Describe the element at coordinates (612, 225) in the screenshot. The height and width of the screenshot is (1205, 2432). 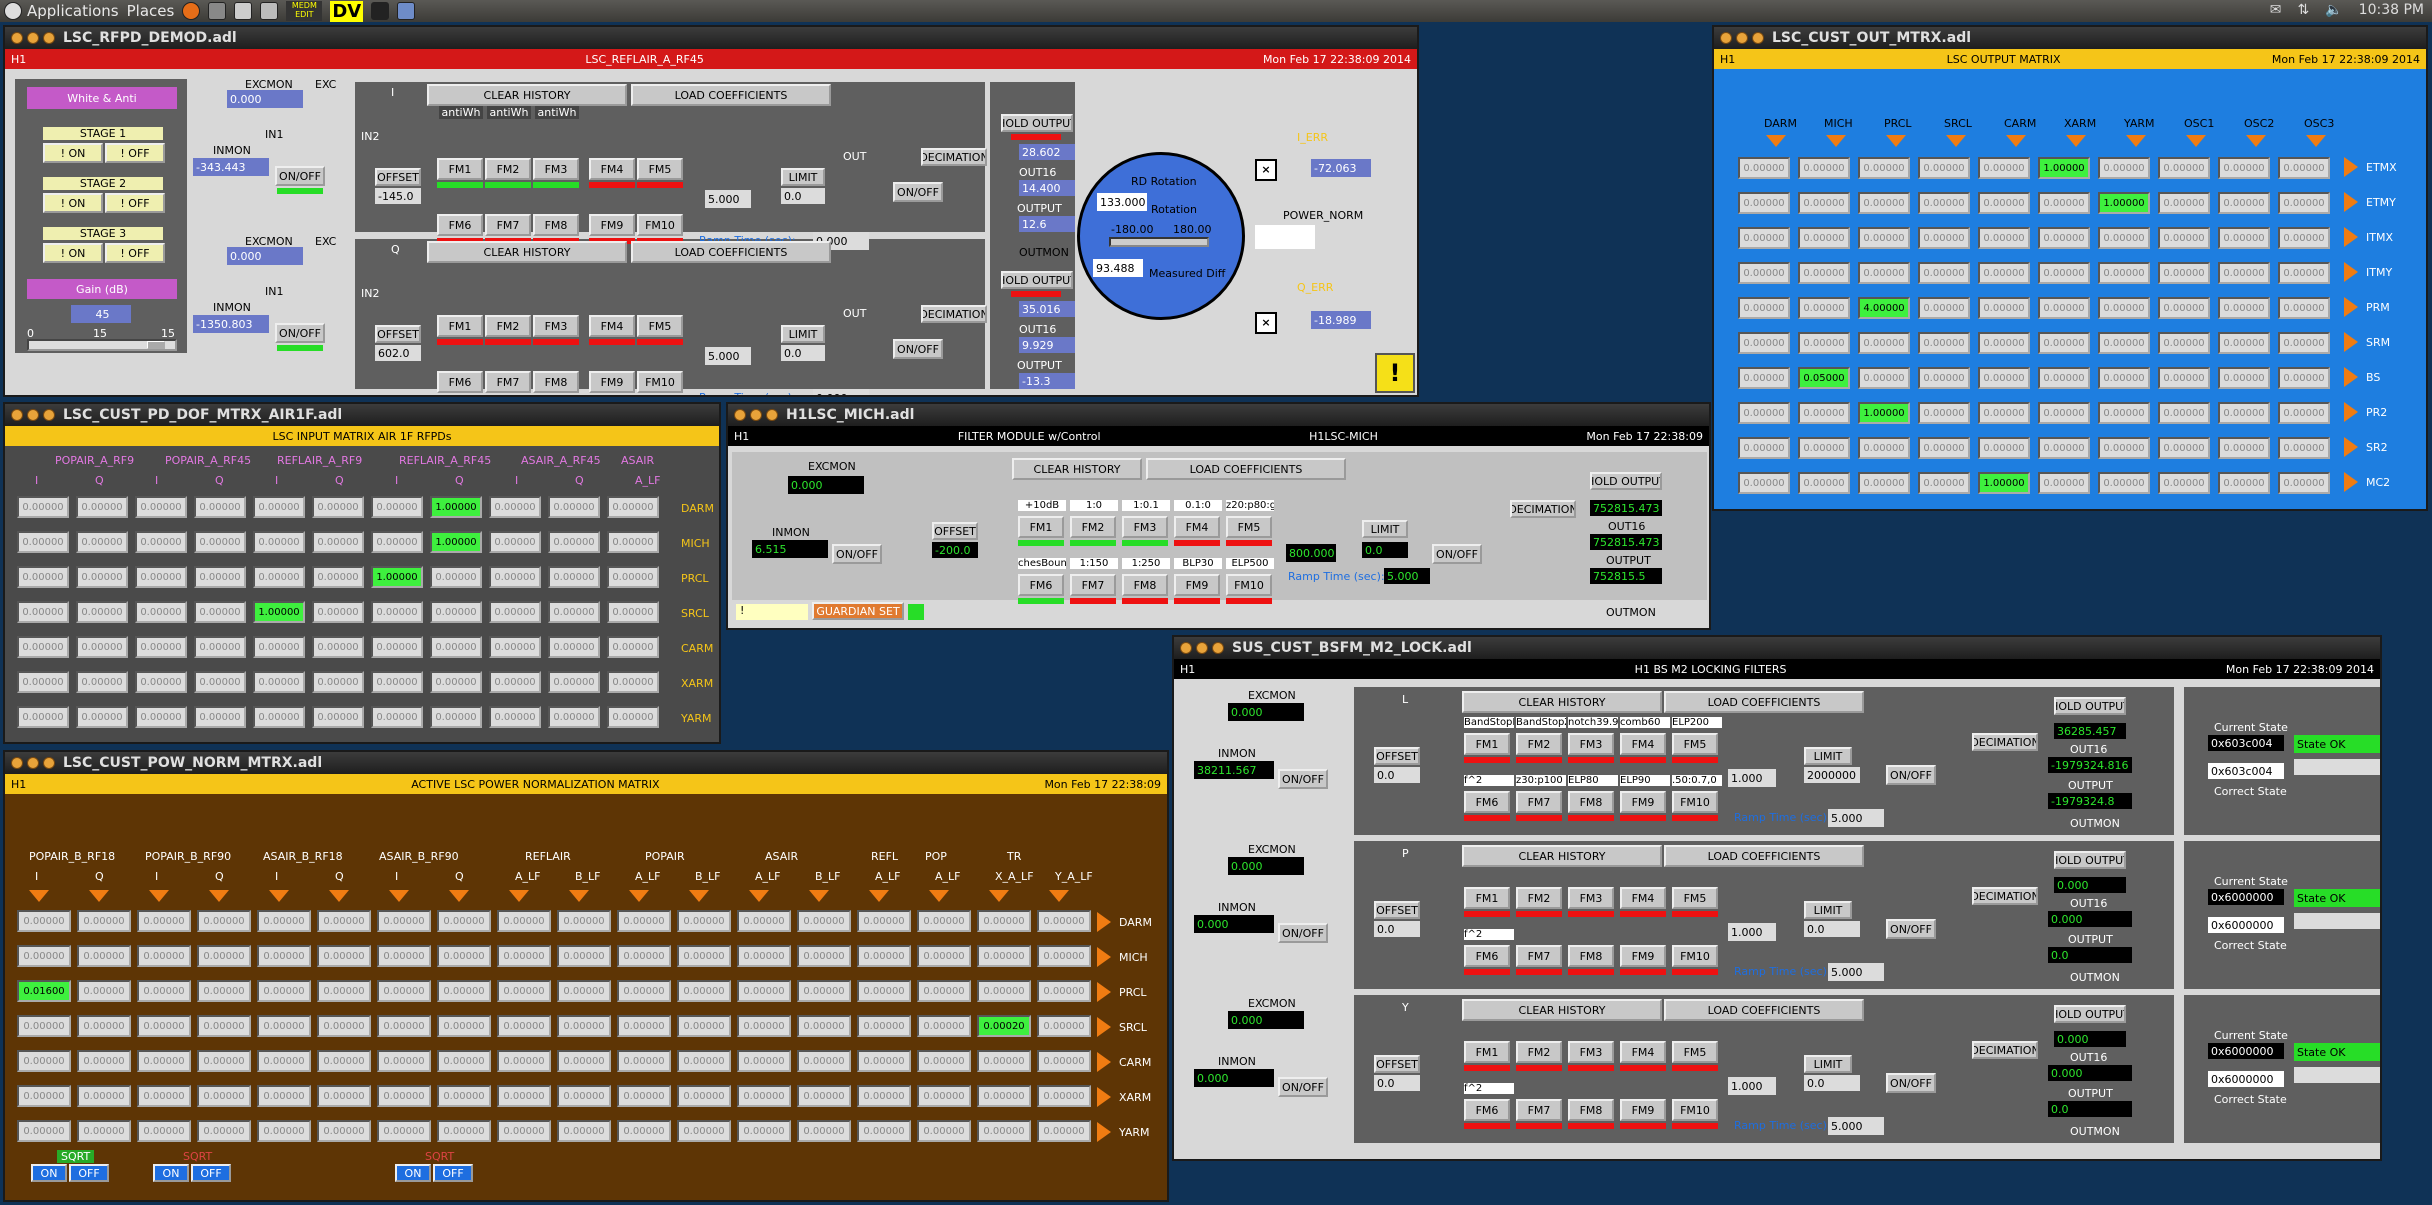
I see `i-fm-button: FM9` at that location.